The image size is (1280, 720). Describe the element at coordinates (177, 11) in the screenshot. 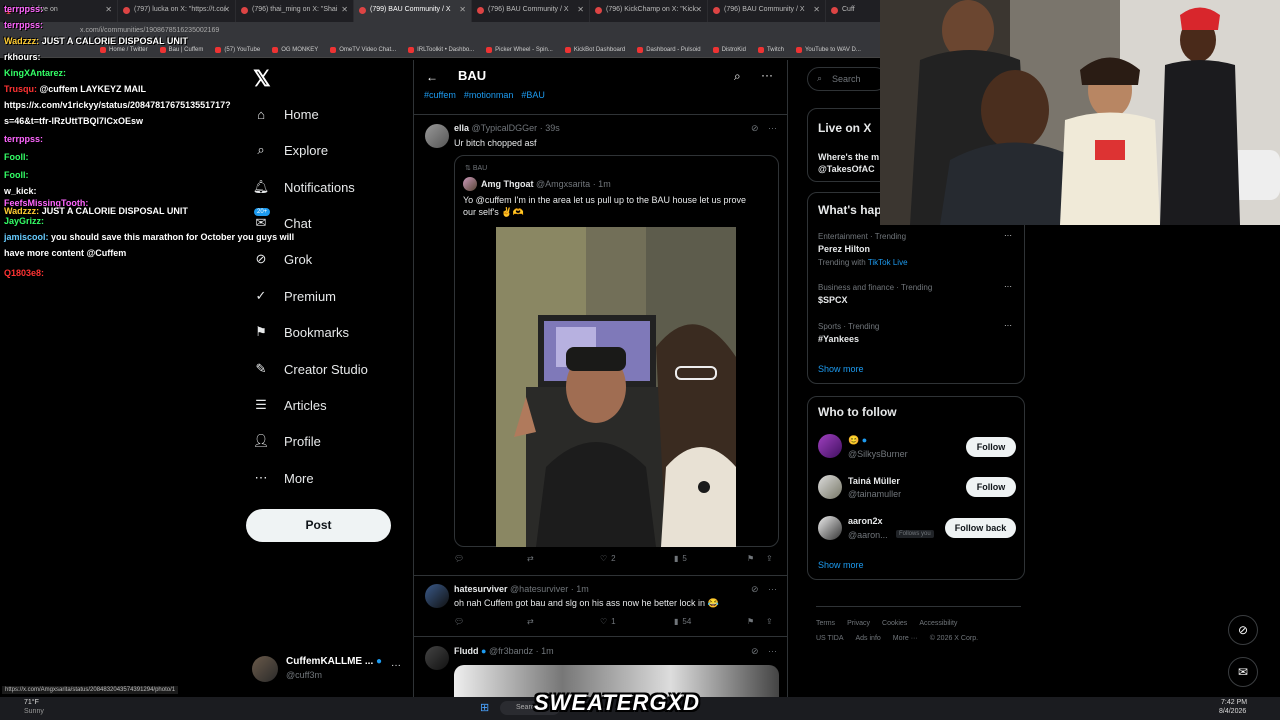

I see `browser-tab: (797) lucka on X: "https://t.co/✕` at that location.